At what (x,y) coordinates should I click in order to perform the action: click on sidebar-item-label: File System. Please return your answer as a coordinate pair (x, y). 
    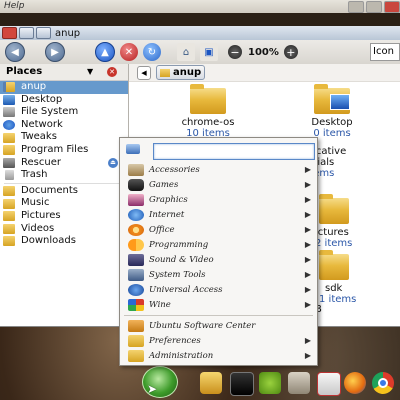
    Looking at the image, I should click on (50, 112).